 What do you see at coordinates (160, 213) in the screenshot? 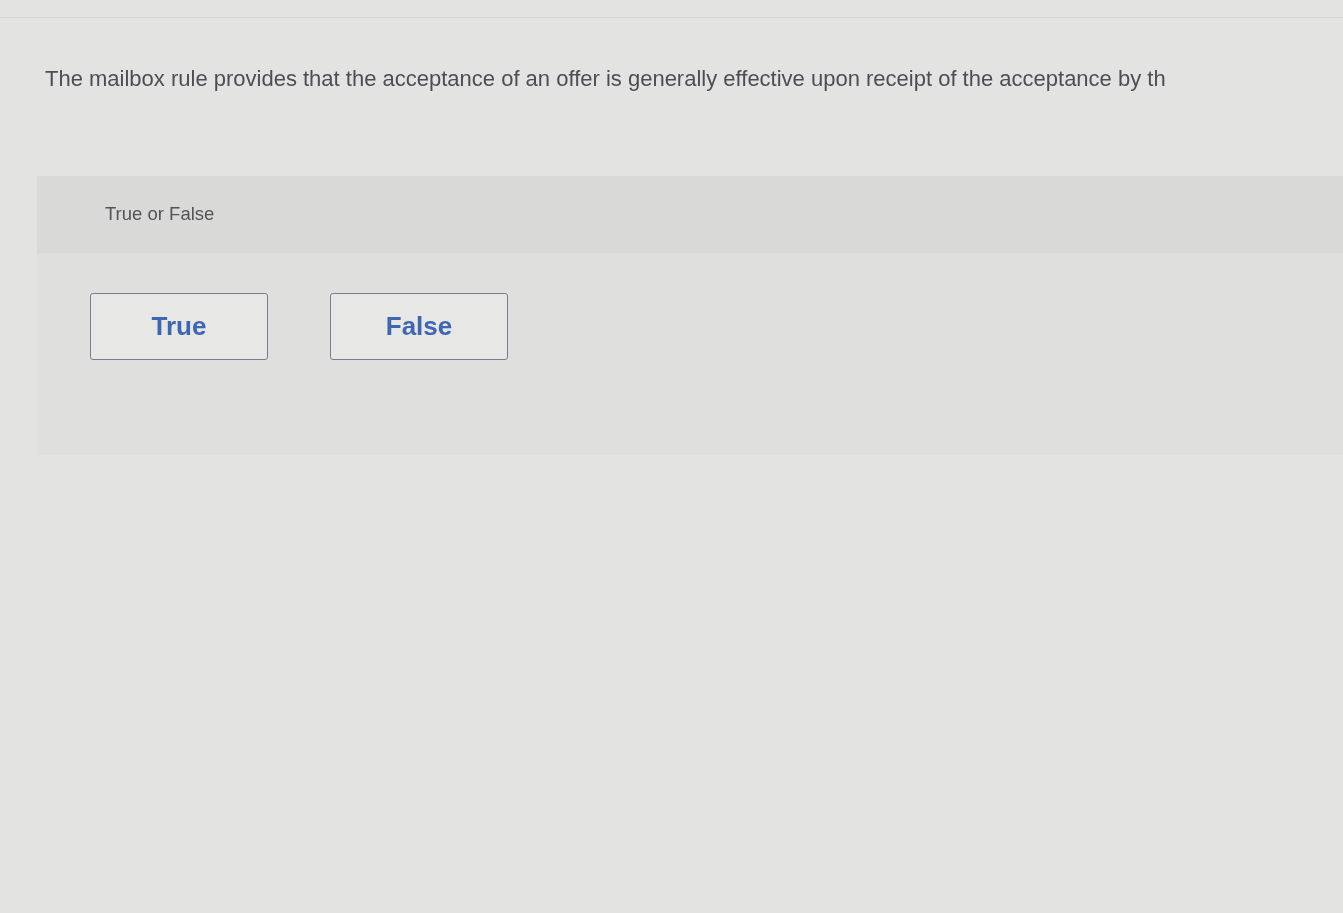
I see `prompt-text: True or False` at bounding box center [160, 213].